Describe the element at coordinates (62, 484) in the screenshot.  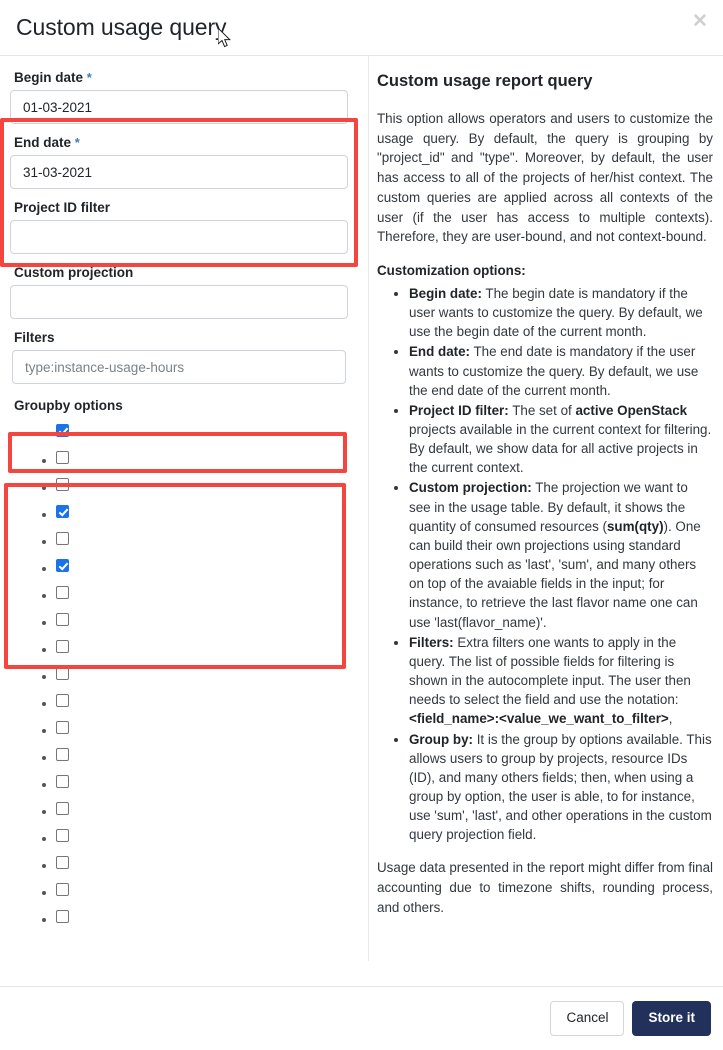
I see `groupby-checkbox-revision_start` at that location.